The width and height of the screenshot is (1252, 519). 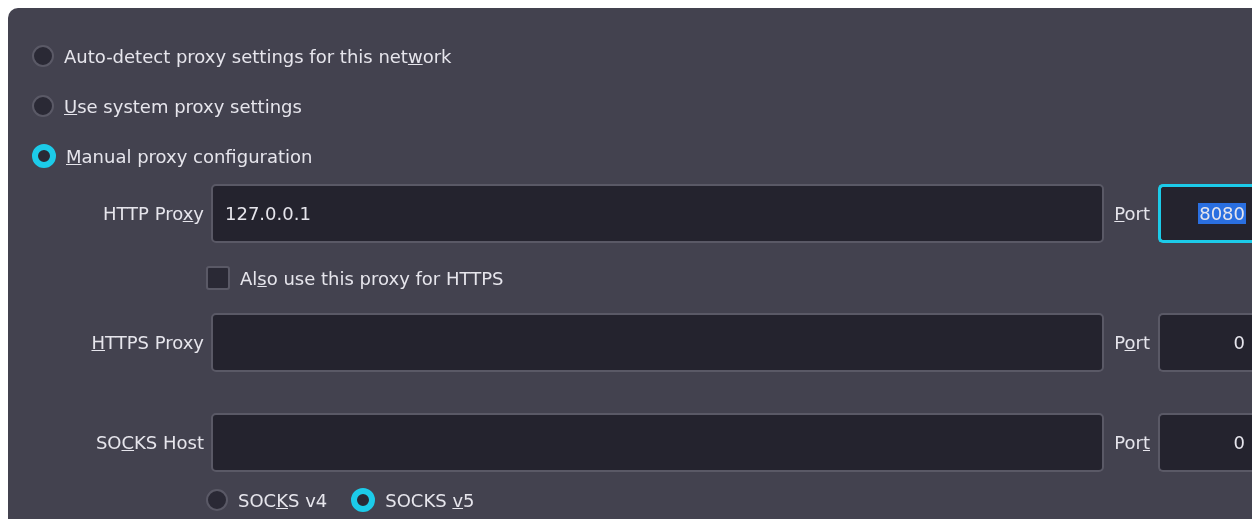 I want to click on radio-label: Auto-detect proxy settings for this network, so click(x=258, y=56).